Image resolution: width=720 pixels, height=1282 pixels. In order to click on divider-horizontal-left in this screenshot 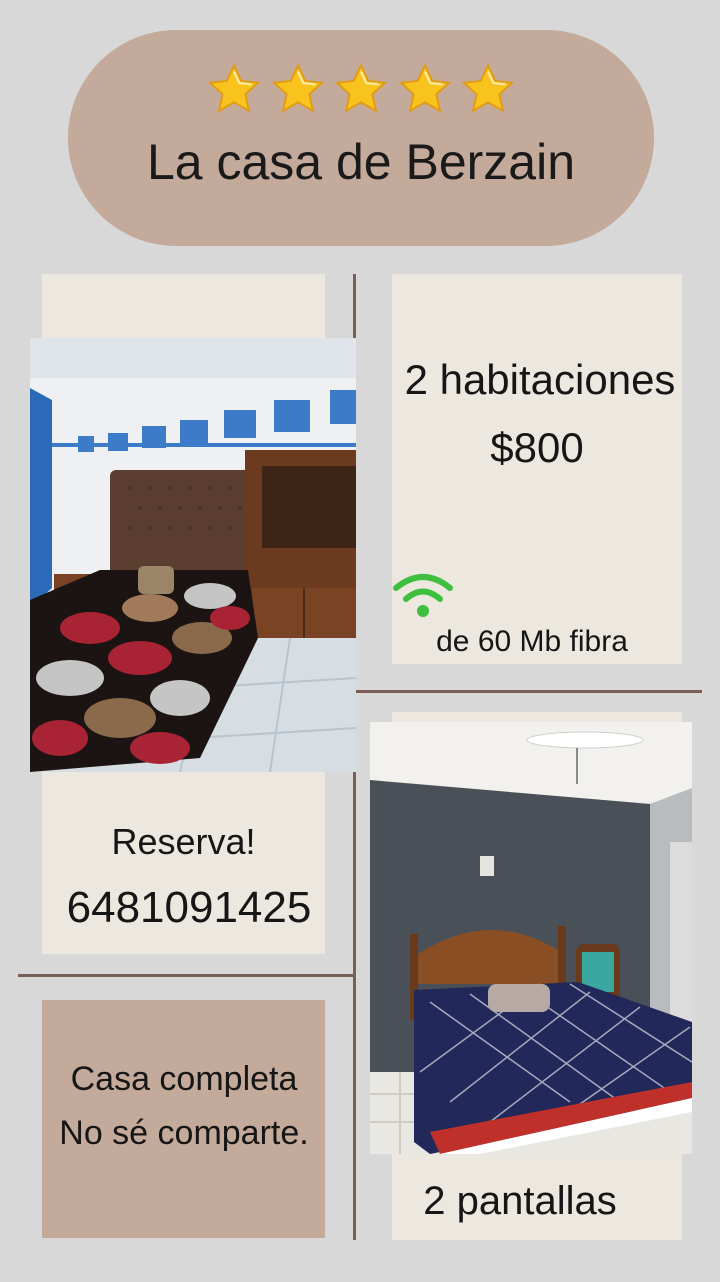, I will do `click(185, 975)`.